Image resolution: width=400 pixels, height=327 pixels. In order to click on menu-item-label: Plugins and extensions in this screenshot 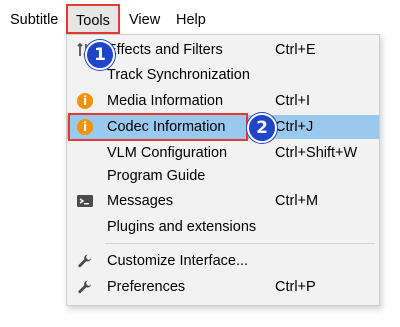, I will do `click(182, 227)`.